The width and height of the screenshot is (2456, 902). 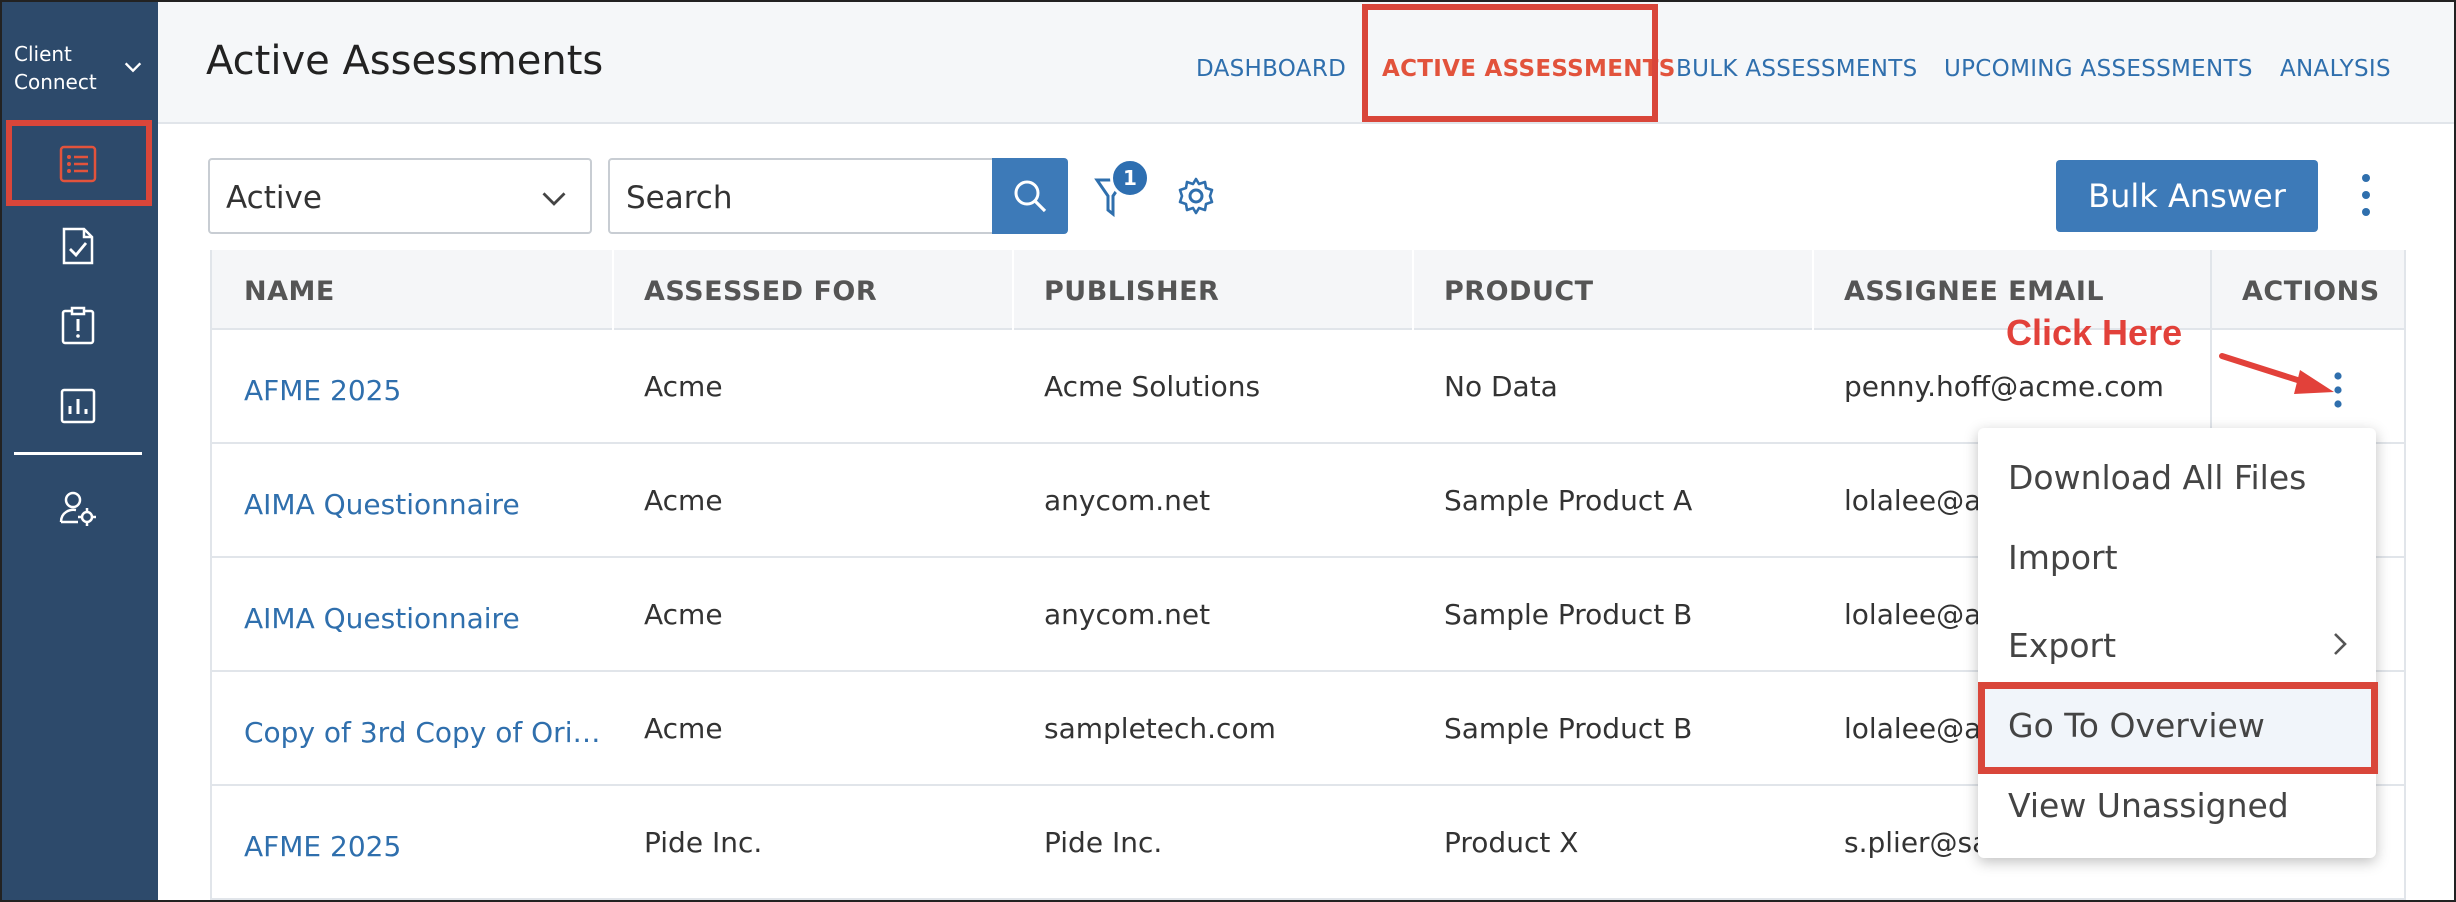 I want to click on column-header-actions: ACTIONS, so click(x=2311, y=291).